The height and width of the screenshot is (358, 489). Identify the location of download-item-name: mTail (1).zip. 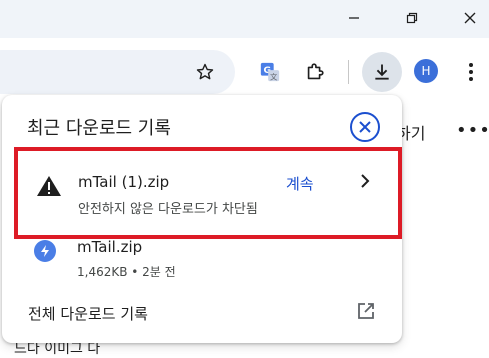
(124, 182).